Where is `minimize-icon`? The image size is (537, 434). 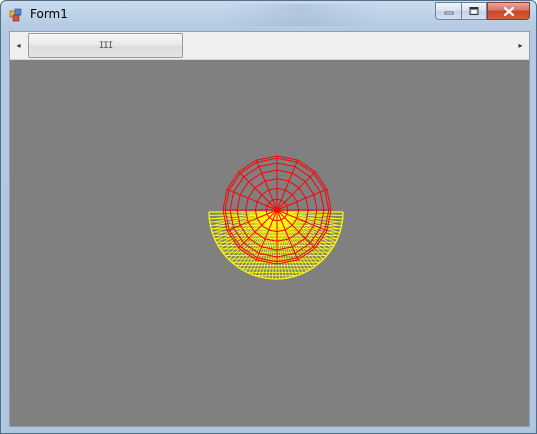
minimize-icon is located at coordinates (448, 13).